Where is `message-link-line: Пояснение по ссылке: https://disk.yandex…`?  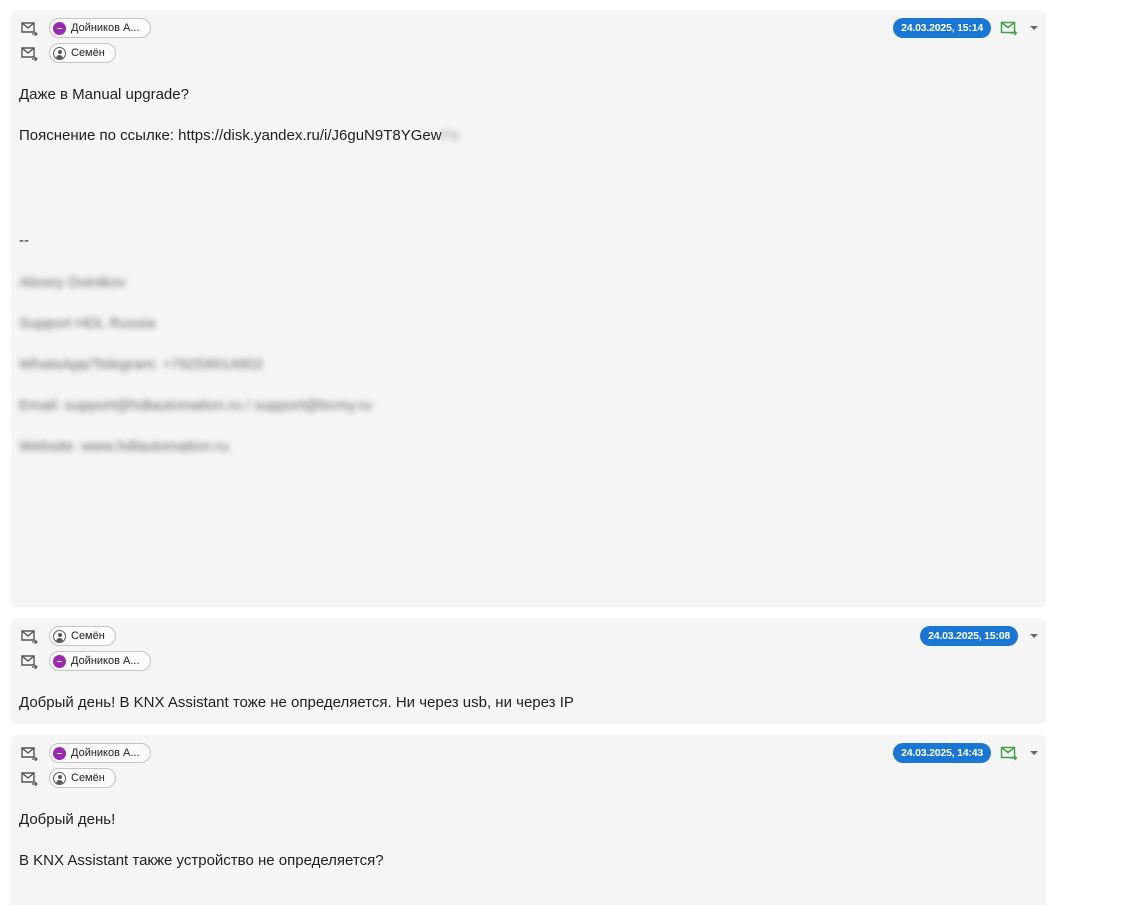 message-link-line: Пояснение по ссылке: https://disk.yandex… is located at coordinates (239, 135).